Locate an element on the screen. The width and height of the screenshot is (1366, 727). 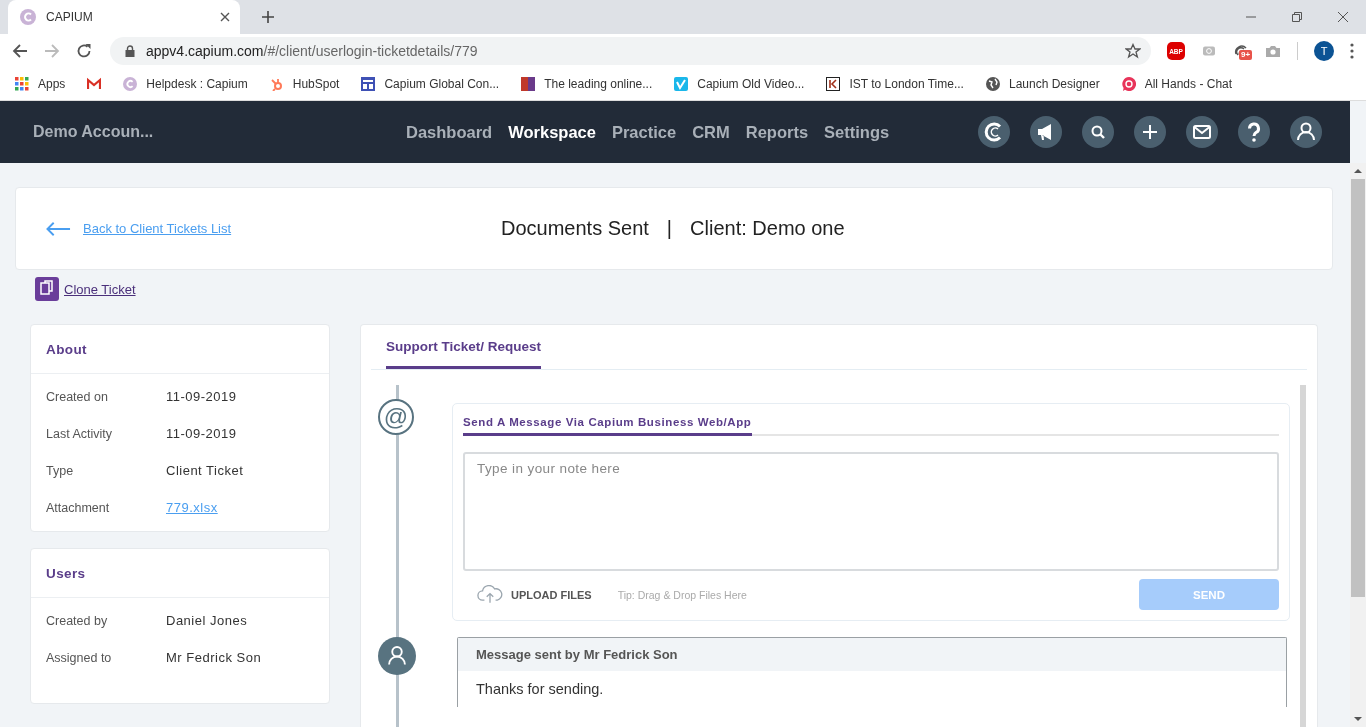
field-value: Mr Fedrick Son is located at coordinates (214, 657).